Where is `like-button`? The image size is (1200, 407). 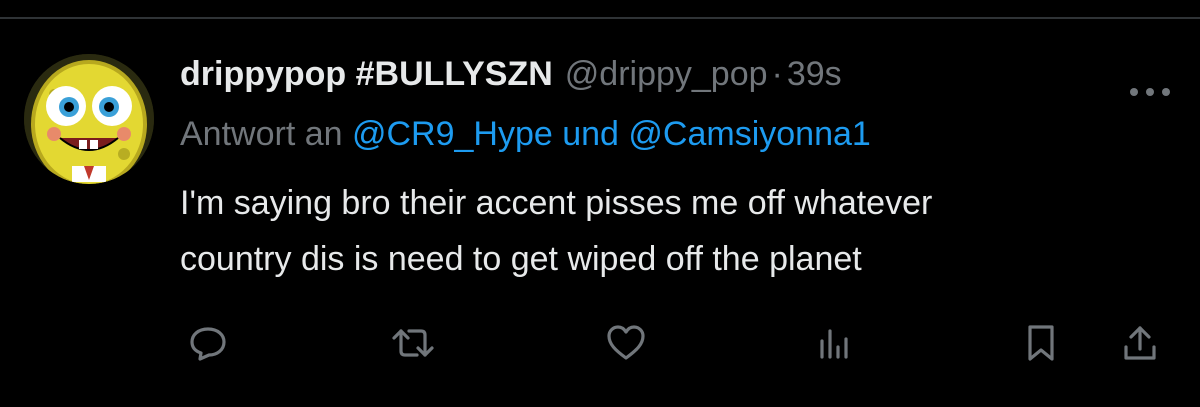 like-button is located at coordinates (626, 343).